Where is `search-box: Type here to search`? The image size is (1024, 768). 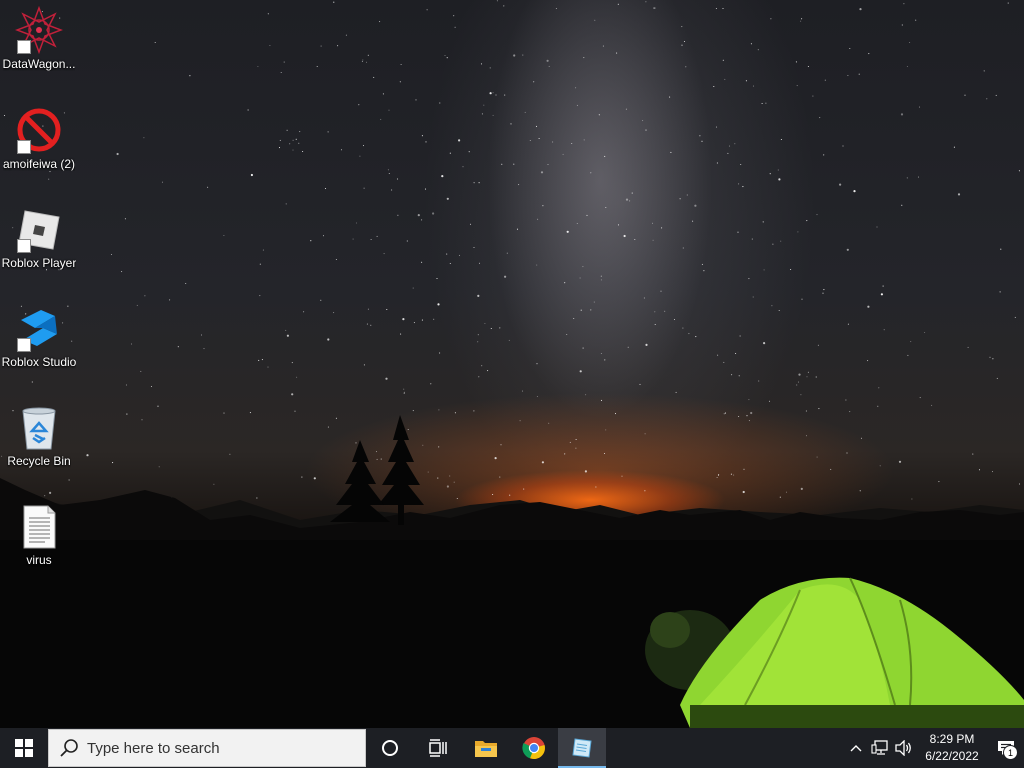
search-box: Type here to search is located at coordinates (207, 748).